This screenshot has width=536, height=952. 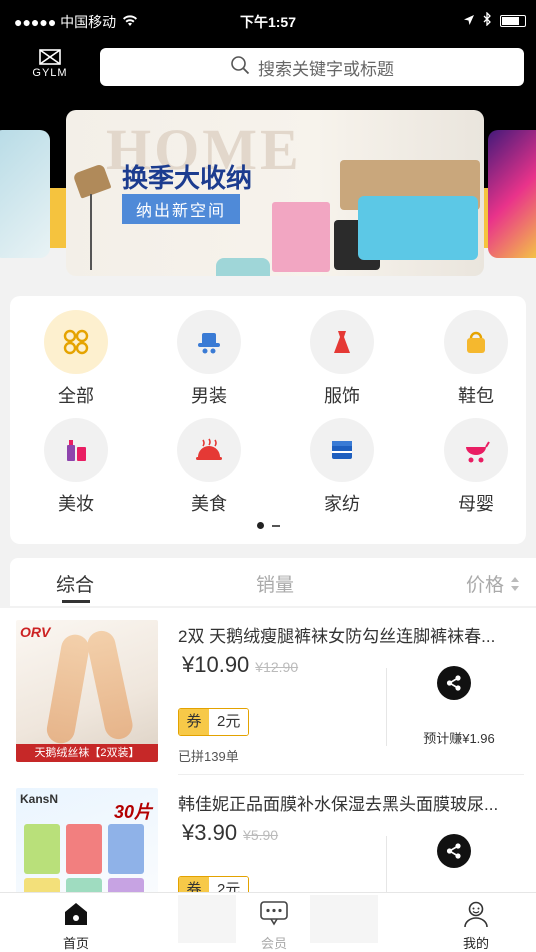 I want to click on category-beauty-circle, so click(x=76, y=450).